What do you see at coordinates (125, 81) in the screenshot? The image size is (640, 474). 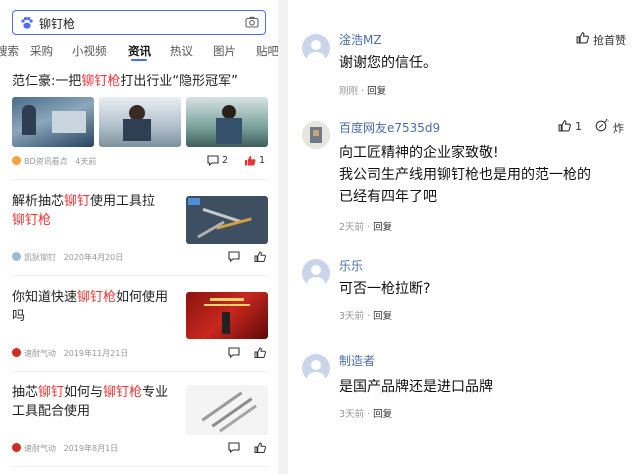 I see `article-title: 范仁豪:一把铆钉枪打出行业“隐形冠军”` at bounding box center [125, 81].